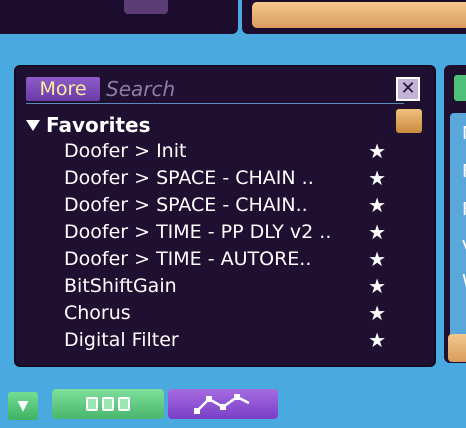 The height and width of the screenshot is (428, 466). What do you see at coordinates (63, 89) in the screenshot?
I see `more-button: More` at bounding box center [63, 89].